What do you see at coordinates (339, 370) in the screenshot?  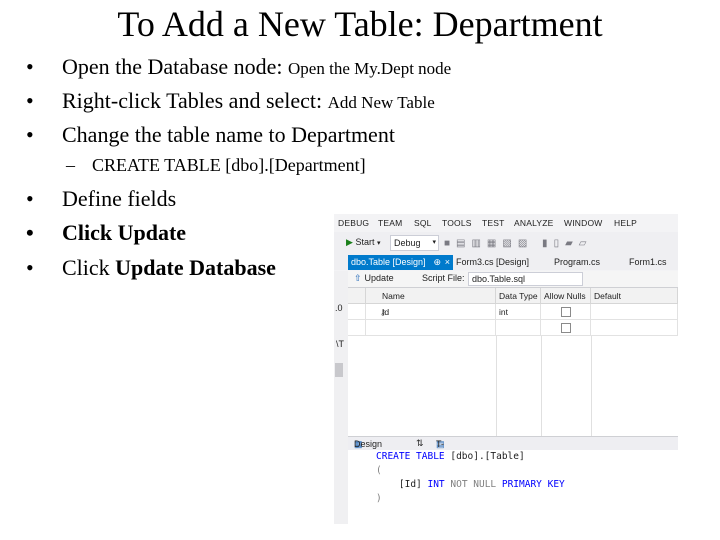 I see `scroll-marker` at bounding box center [339, 370].